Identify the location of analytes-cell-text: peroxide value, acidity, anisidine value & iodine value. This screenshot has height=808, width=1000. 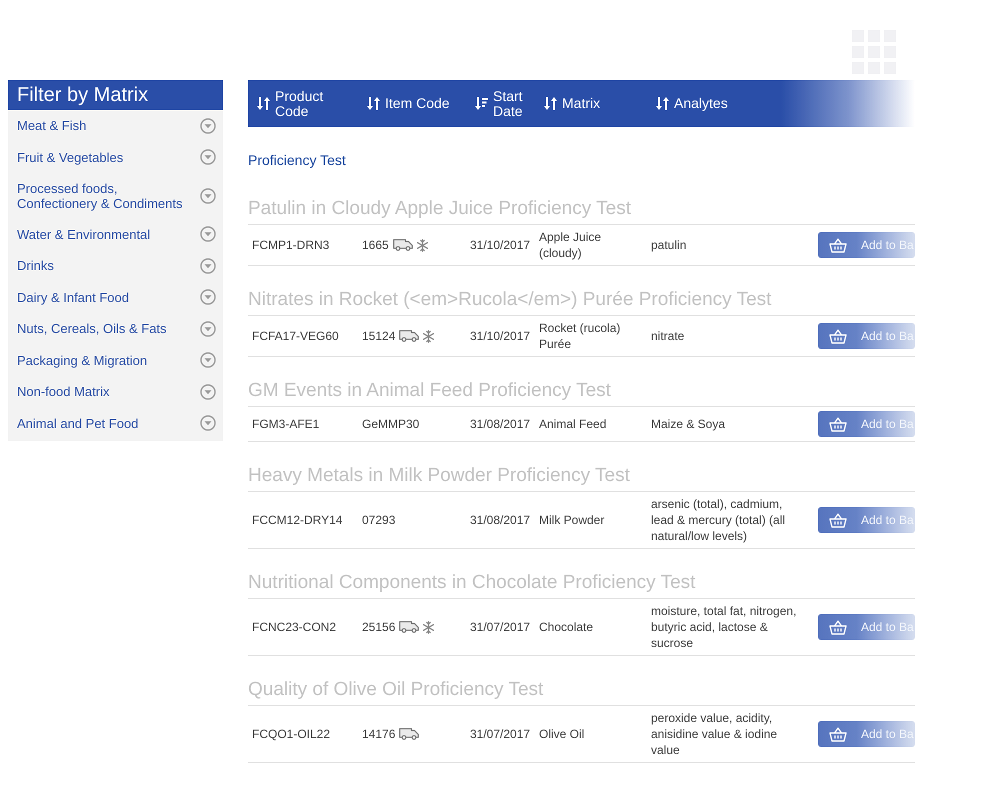
(714, 734).